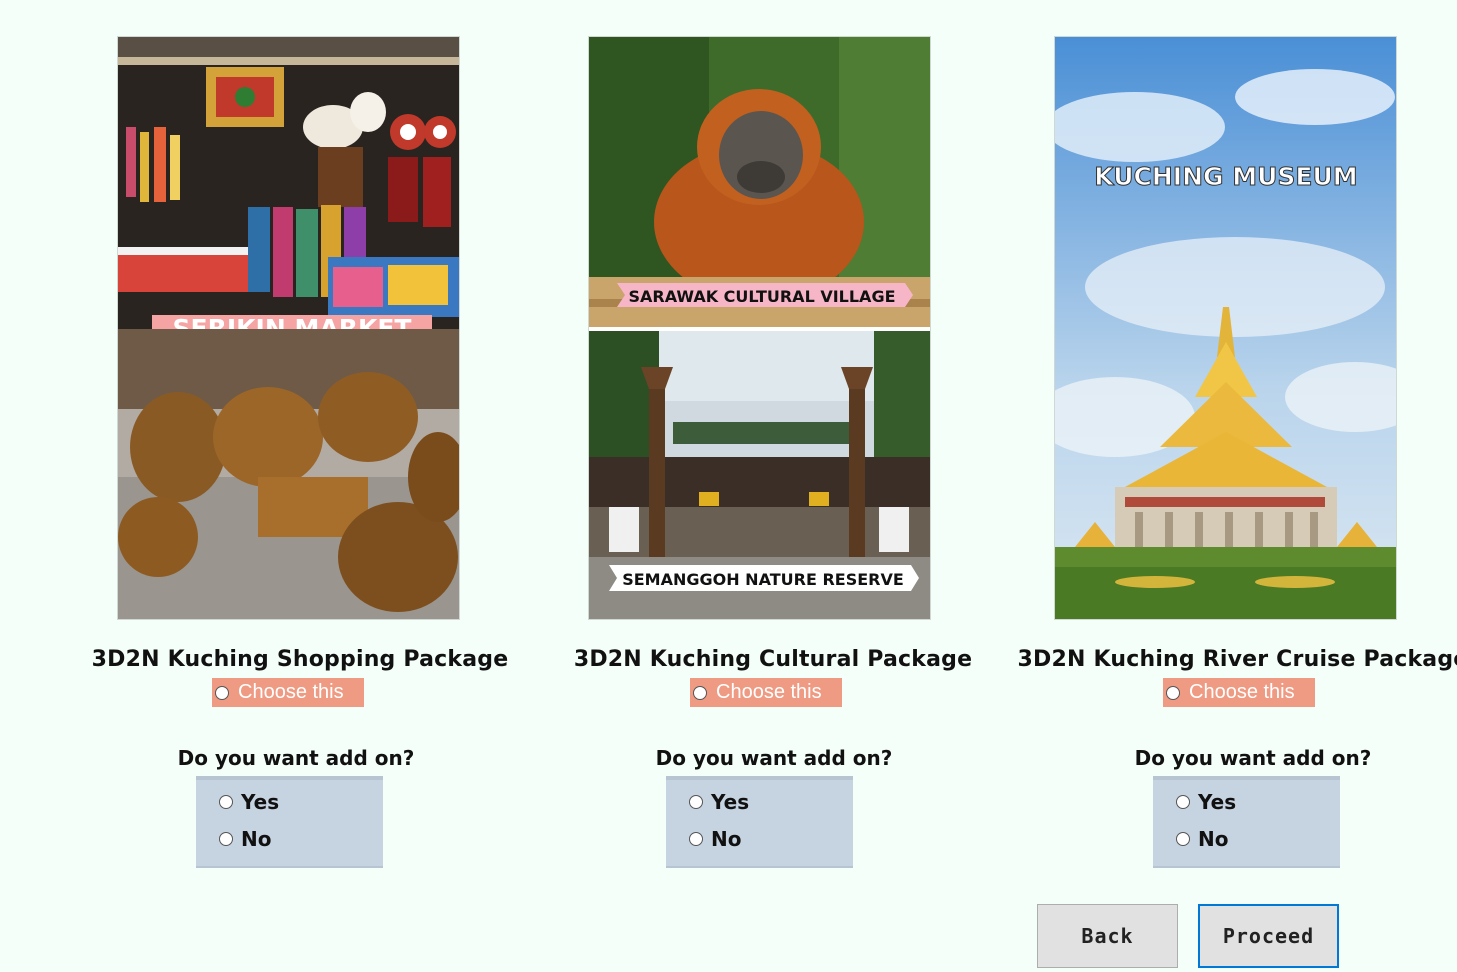 The height and width of the screenshot is (972, 1457). Describe the element at coordinates (289, 822) in the screenshot. I see `shopping-addon-group: Yes No` at that location.